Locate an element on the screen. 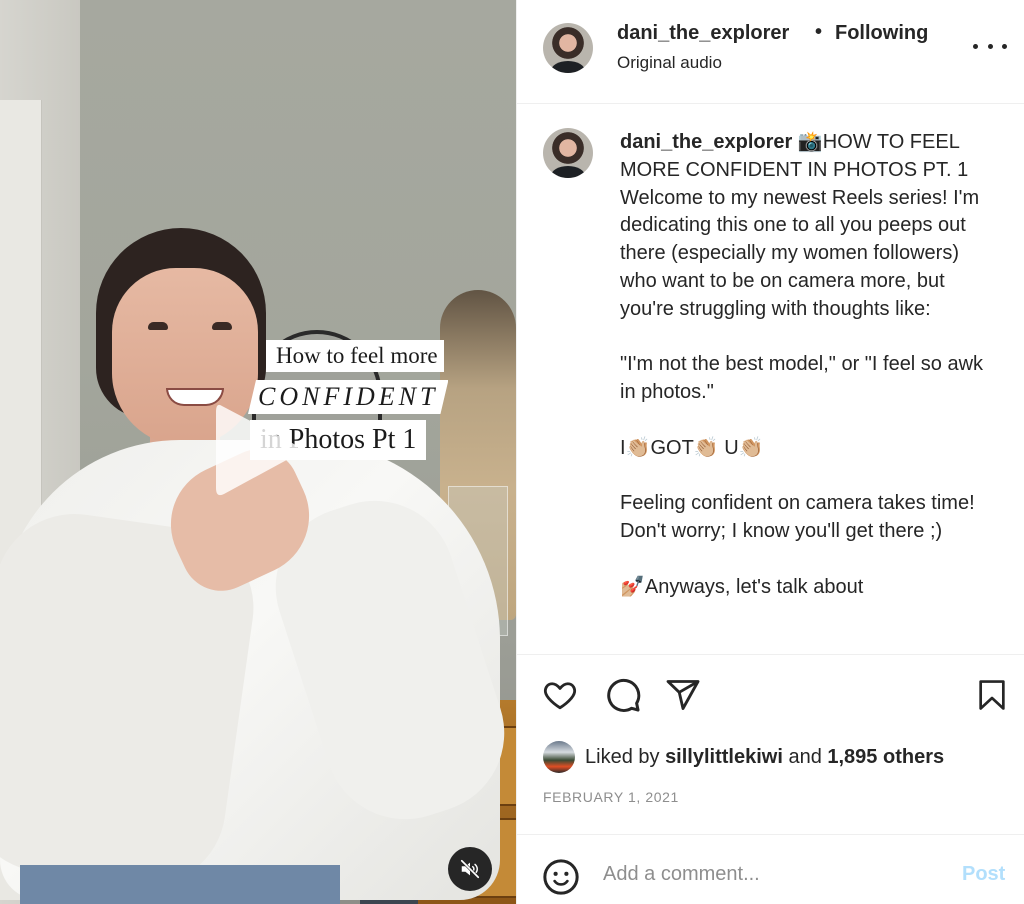  caption-paragraph: I👏🏼GOT👏🏼 U👏🏼 is located at coordinates (692, 447).